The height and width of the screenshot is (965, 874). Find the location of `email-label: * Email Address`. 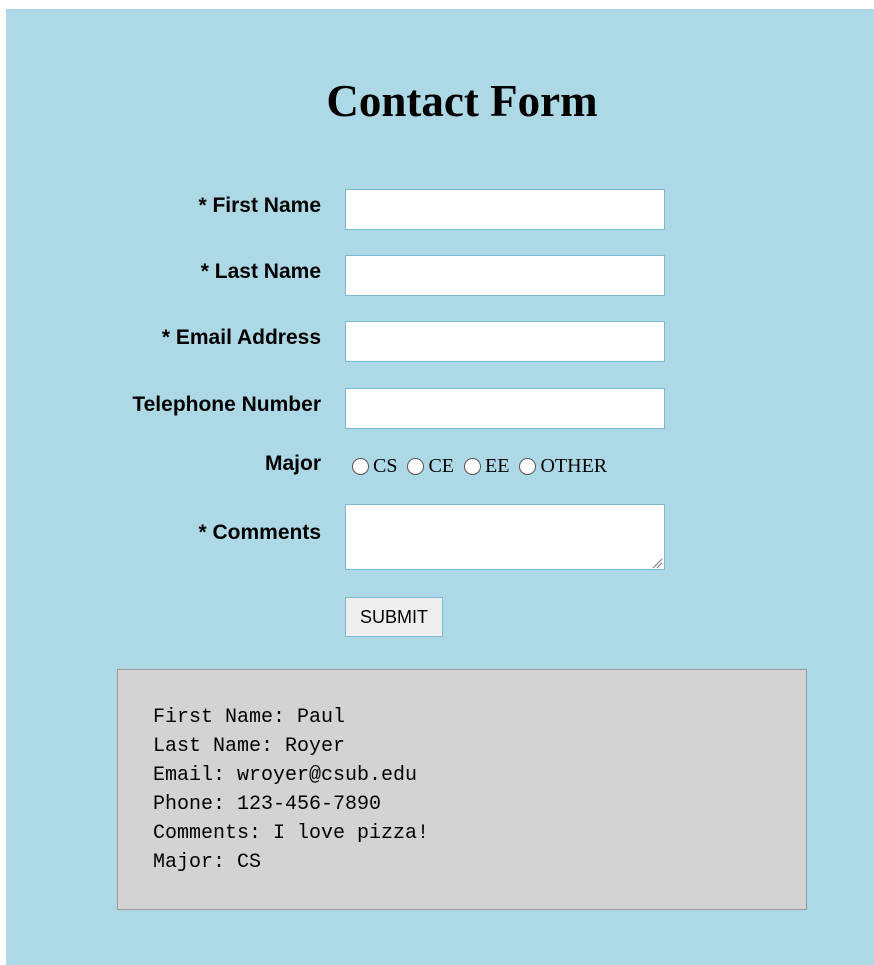

email-label: * Email Address is located at coordinates (241, 337).